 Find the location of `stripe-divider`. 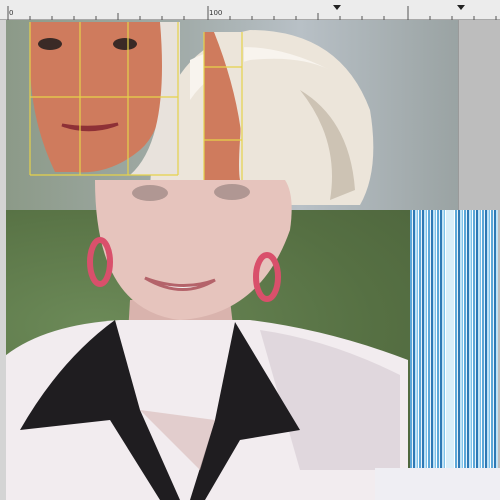

stripe-divider is located at coordinates (450, 339).